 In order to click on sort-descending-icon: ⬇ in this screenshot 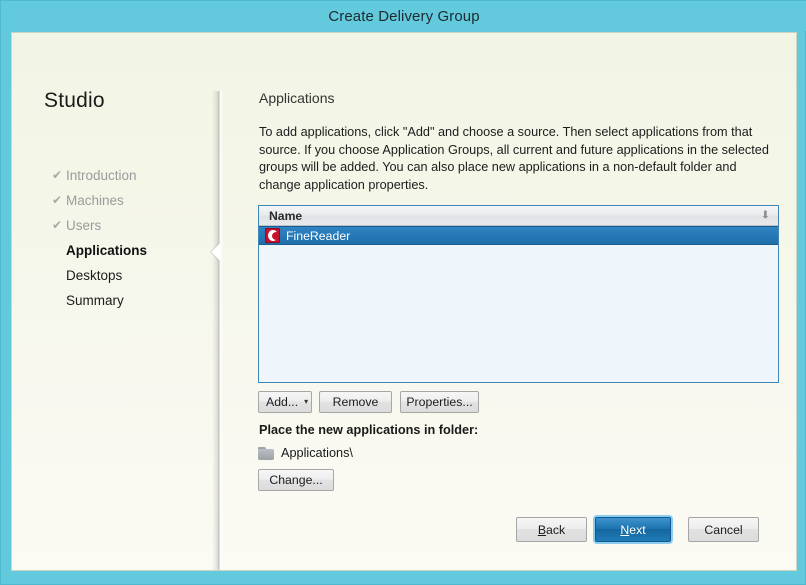, I will do `click(765, 215)`.